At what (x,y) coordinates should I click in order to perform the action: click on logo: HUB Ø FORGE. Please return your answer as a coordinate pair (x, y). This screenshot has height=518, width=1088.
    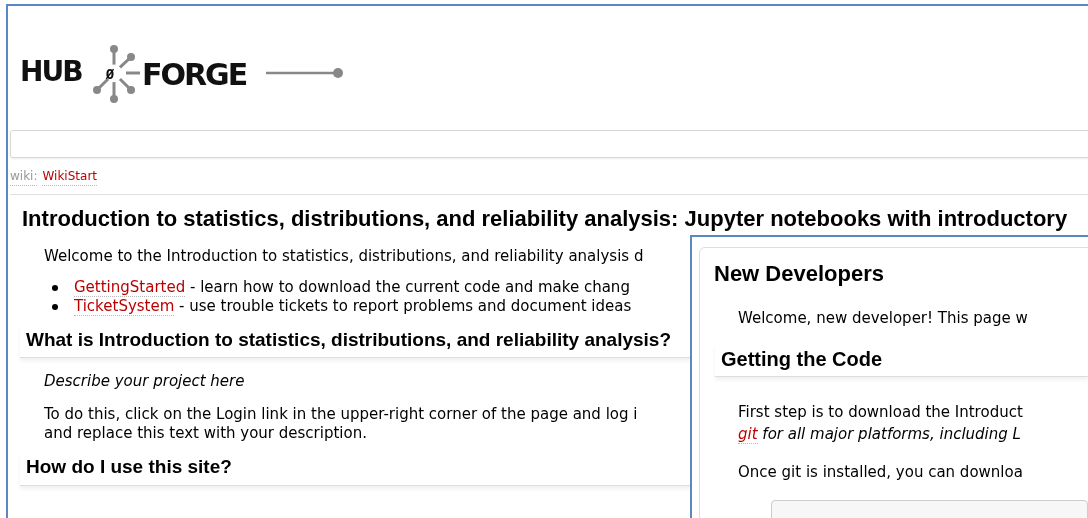
    Looking at the image, I should click on (183, 68).